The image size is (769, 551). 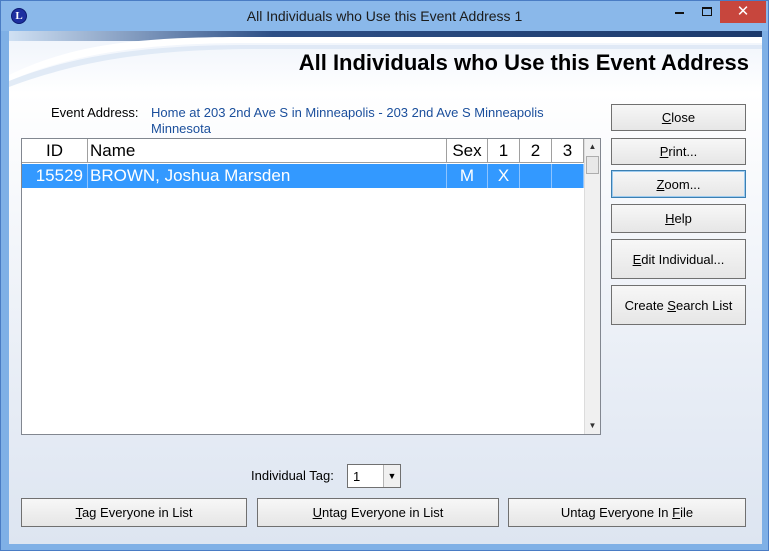 What do you see at coordinates (467, 176) in the screenshot?
I see `row-sex: M` at bounding box center [467, 176].